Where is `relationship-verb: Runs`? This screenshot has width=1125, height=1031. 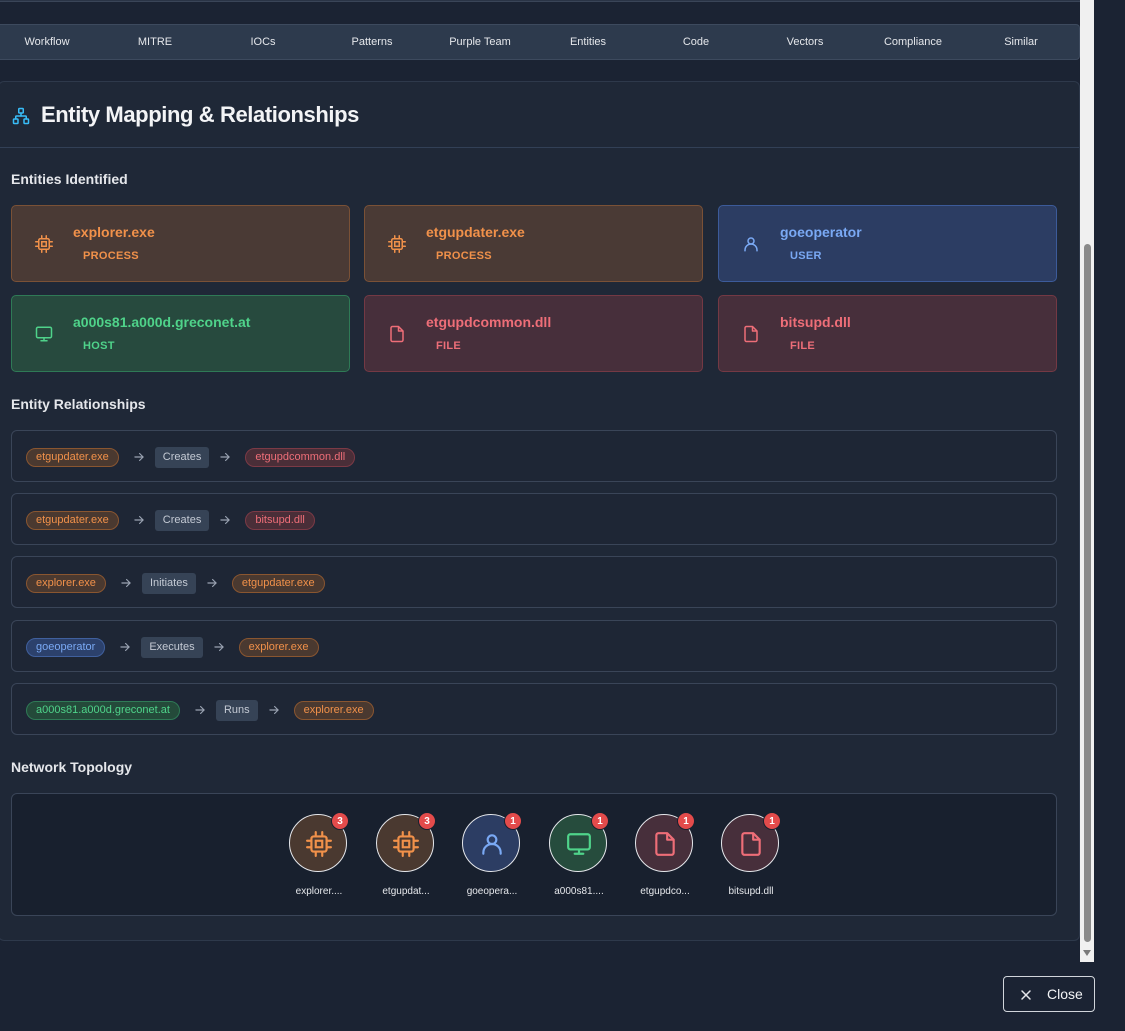 relationship-verb: Runs is located at coordinates (236, 710).